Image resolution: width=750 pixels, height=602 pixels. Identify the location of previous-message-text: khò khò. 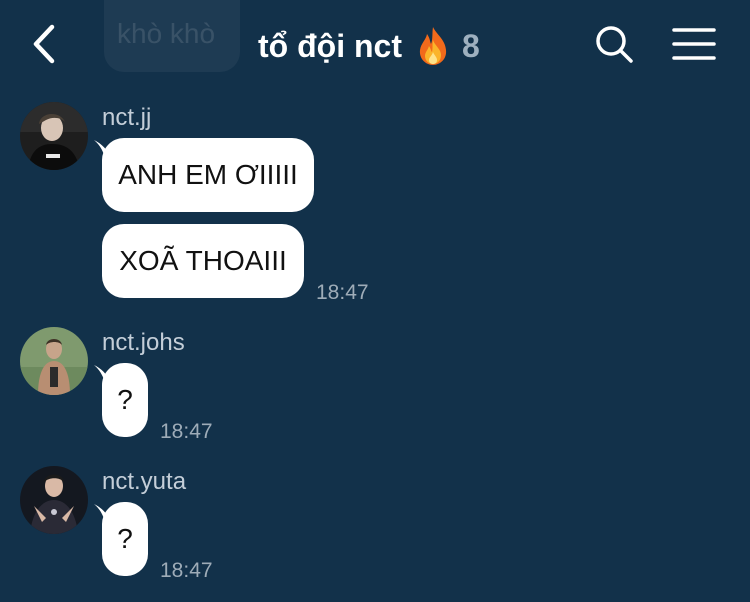
(166, 33).